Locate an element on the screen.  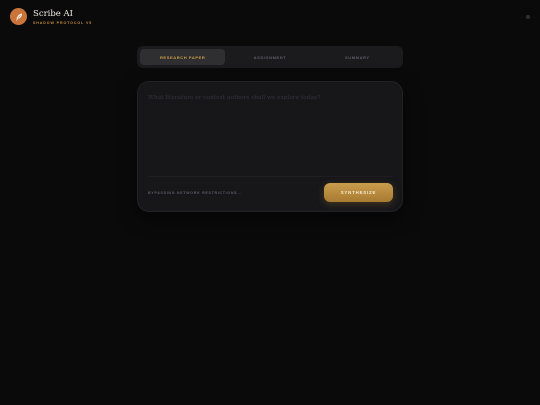
brand-title: Scribe AI is located at coordinates (53, 13).